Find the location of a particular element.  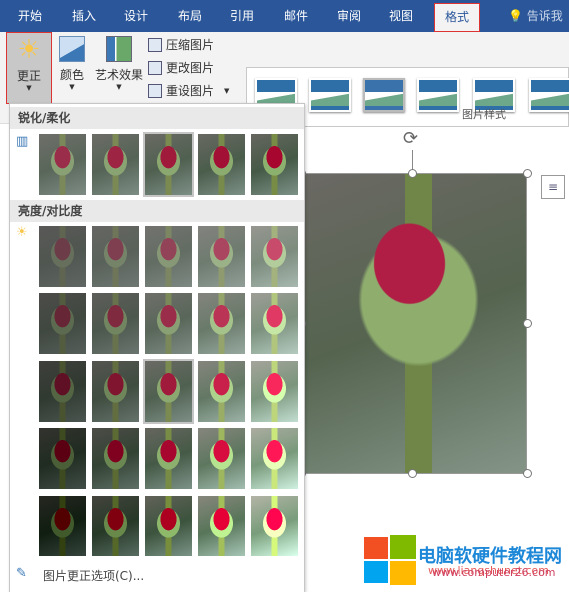

tab-3: 布局 is located at coordinates (190, 16).